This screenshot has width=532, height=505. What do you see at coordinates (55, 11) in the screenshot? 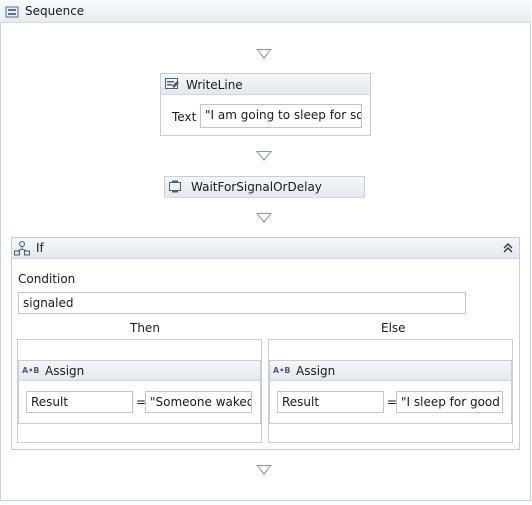
I see `sequence-title: Sequence` at bounding box center [55, 11].